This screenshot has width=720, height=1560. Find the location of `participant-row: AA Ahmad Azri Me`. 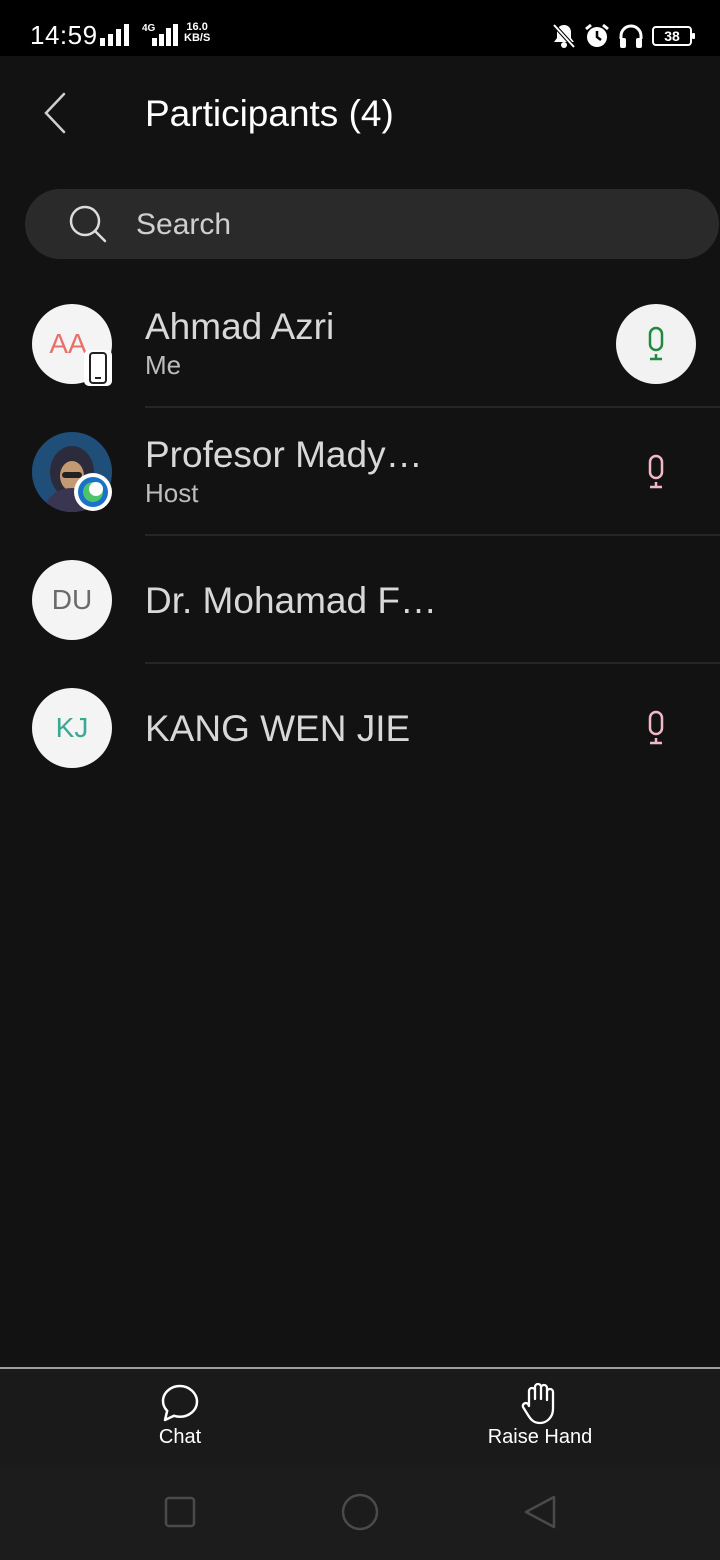

participant-row: AA Ahmad Azri Me is located at coordinates (360, 344).